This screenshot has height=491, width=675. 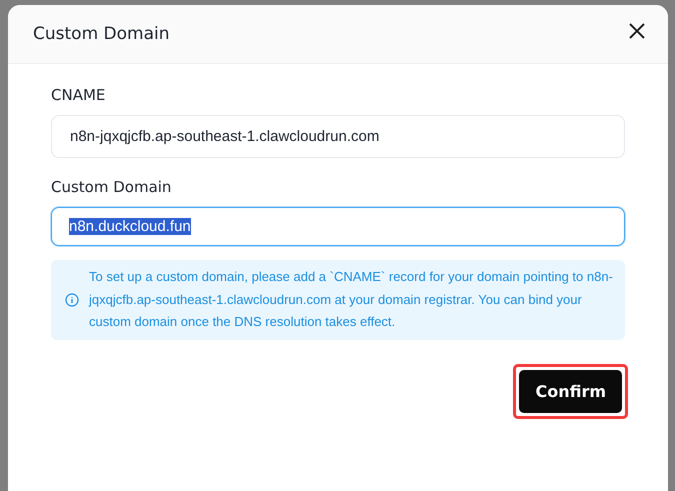 I want to click on input-field: n8n-jqxqjcfb.ap-southeast-1.clawcloudrun.com, so click(x=338, y=136).